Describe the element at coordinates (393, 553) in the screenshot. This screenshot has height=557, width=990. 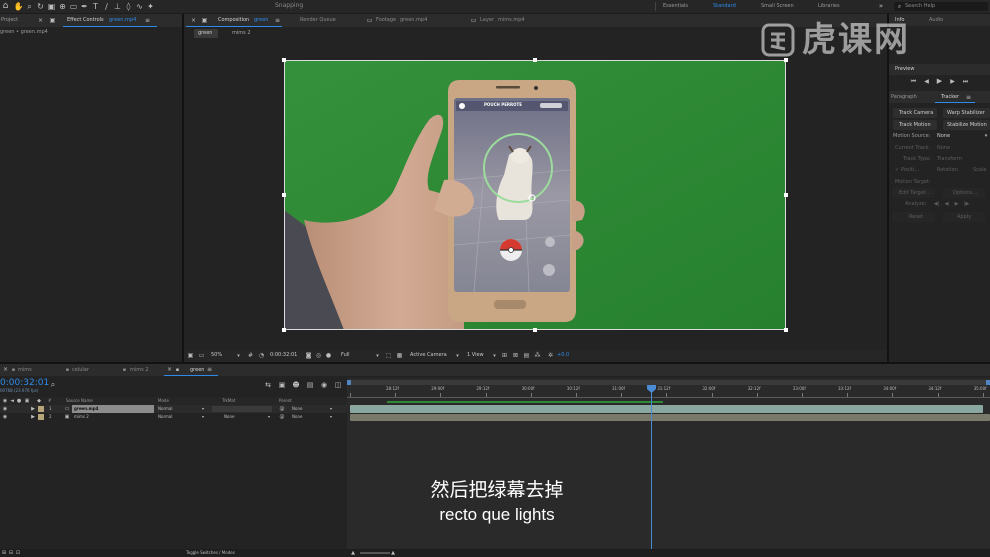
I see `zoom-slider-handle: ▲` at that location.